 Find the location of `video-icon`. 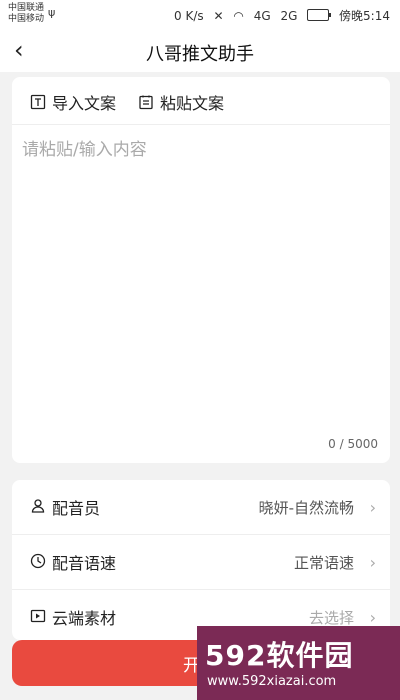

video-icon is located at coordinates (38, 618).